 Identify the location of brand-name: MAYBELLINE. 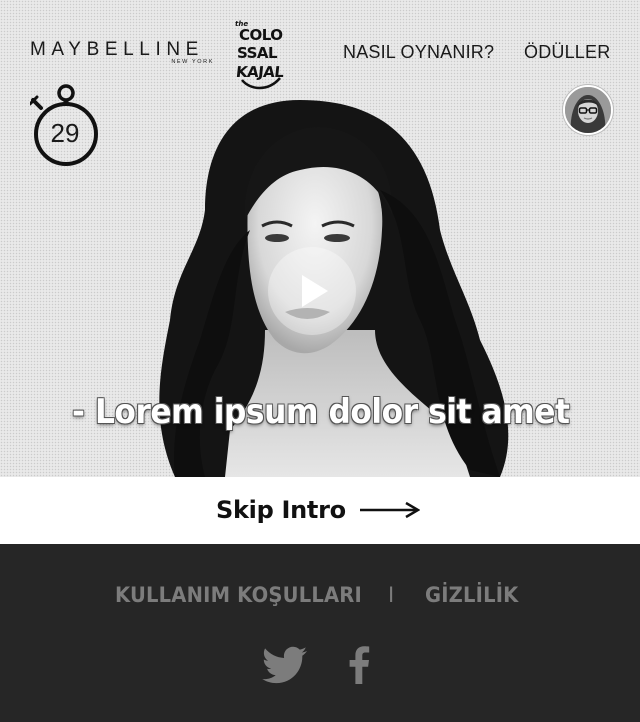
(117, 49).